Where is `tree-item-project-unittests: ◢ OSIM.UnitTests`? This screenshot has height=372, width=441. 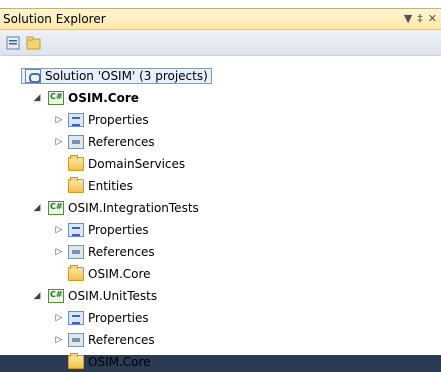 tree-item-project-unittests: ◢ OSIM.UnitTests is located at coordinates (91, 296).